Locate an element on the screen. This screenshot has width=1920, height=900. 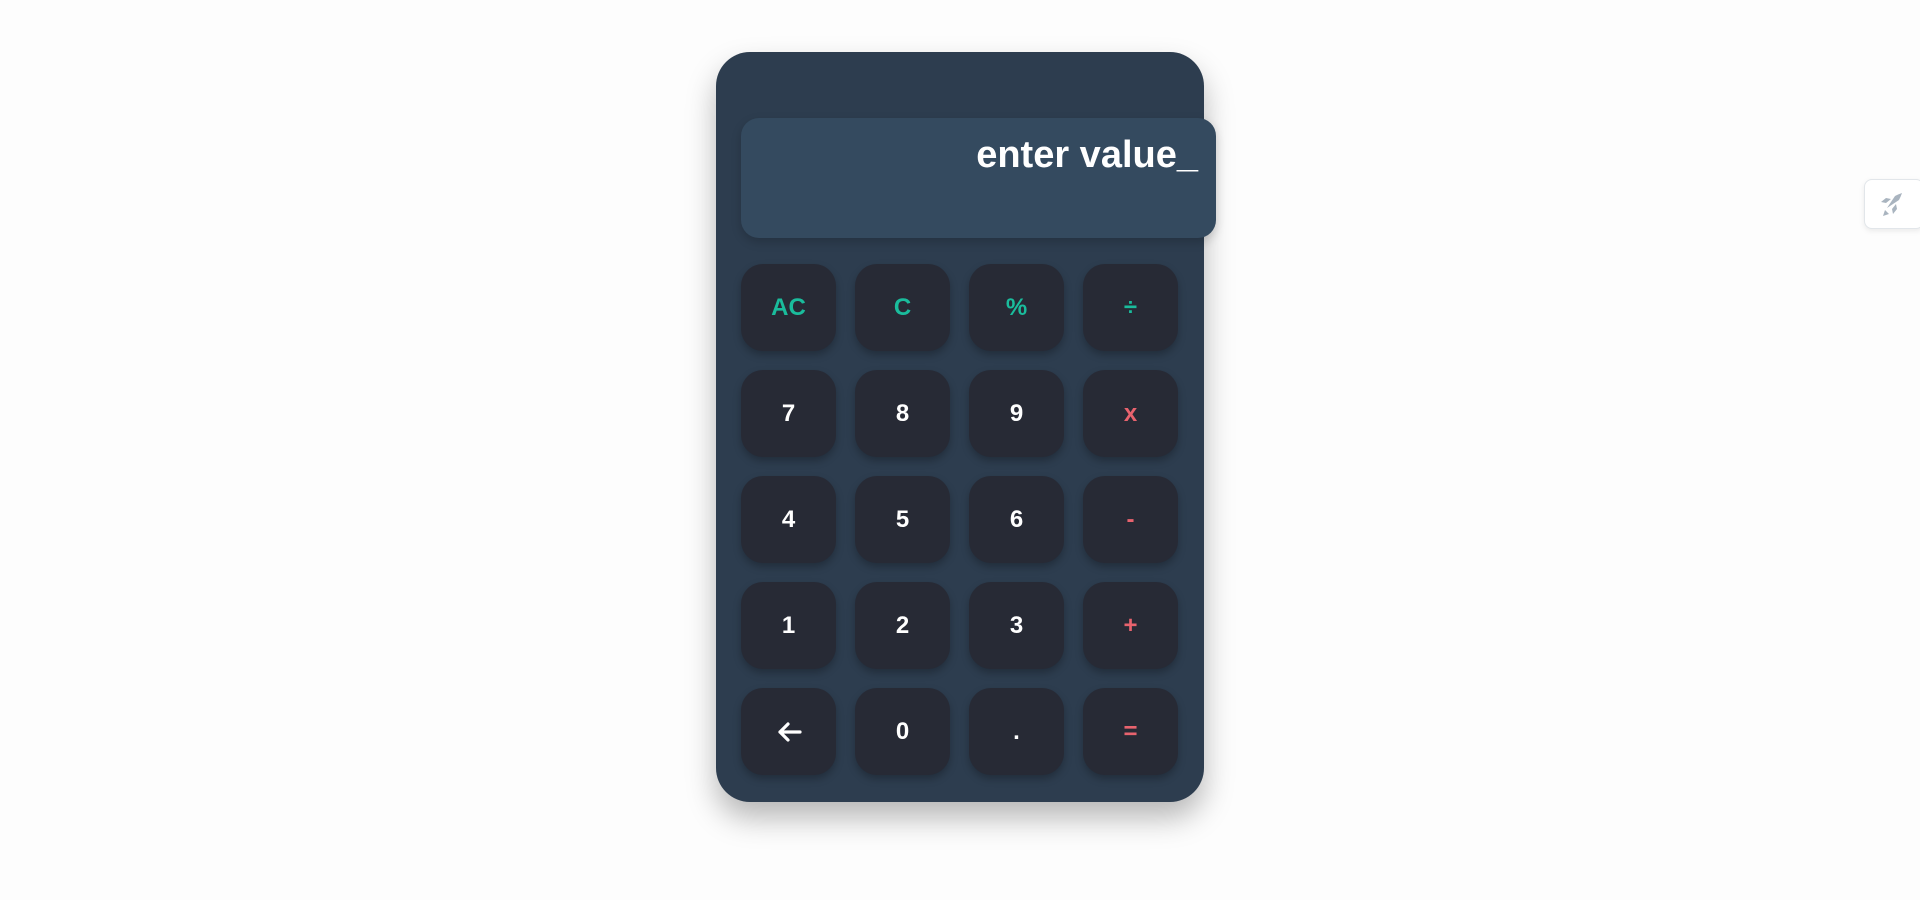
all-clear-button: AC is located at coordinates (788, 307).